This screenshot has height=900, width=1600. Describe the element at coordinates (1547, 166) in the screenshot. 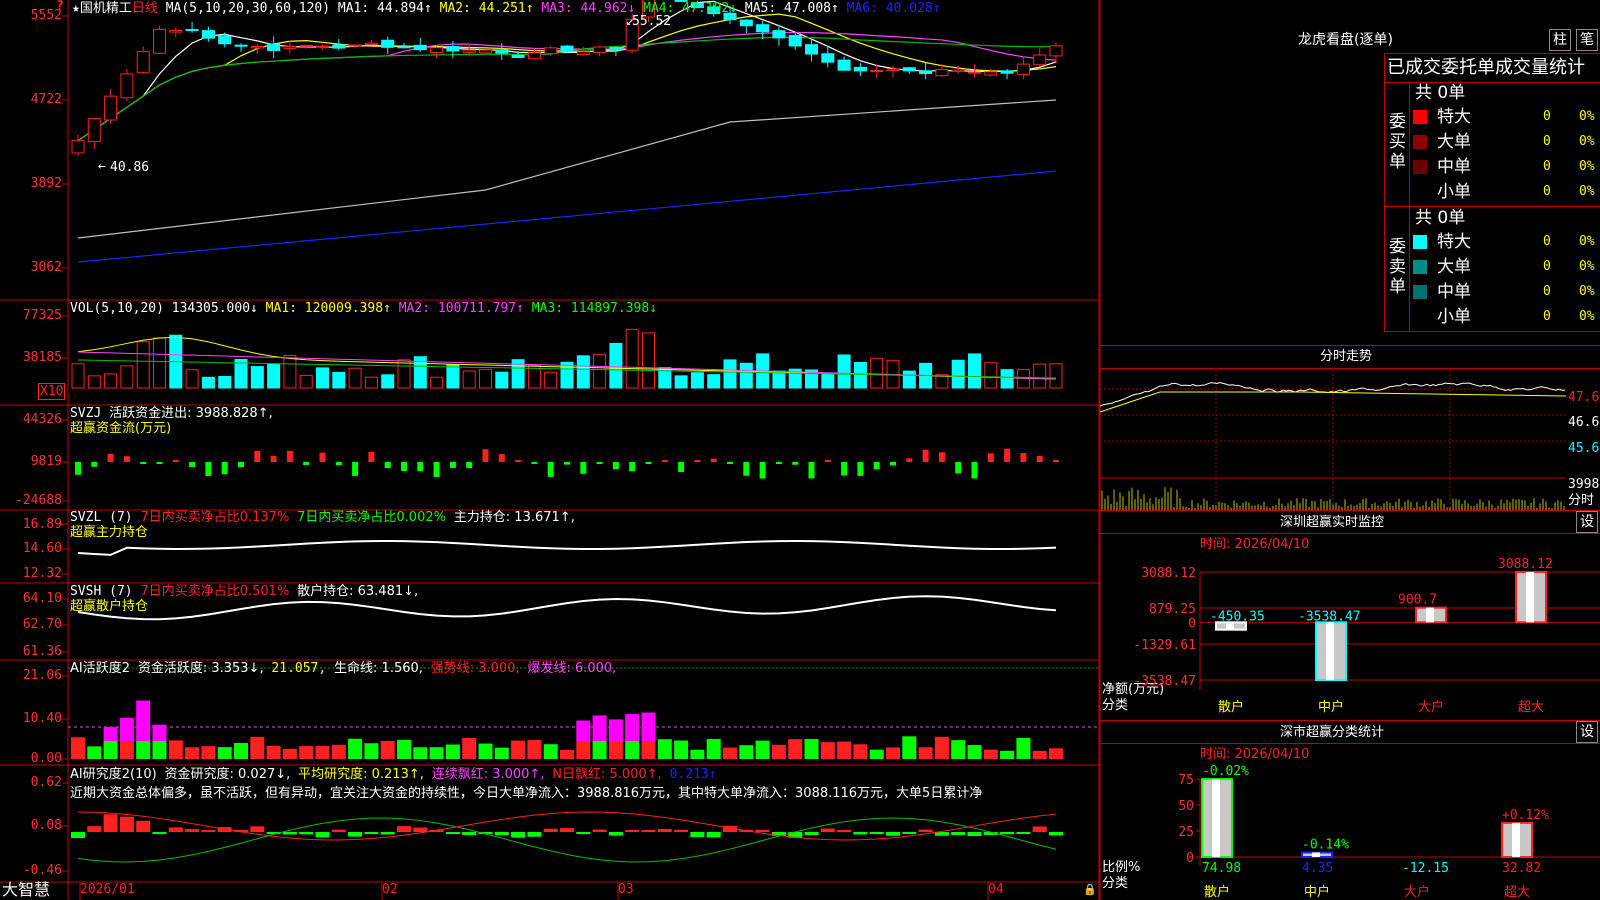

I see `buy-row-count: 0` at that location.